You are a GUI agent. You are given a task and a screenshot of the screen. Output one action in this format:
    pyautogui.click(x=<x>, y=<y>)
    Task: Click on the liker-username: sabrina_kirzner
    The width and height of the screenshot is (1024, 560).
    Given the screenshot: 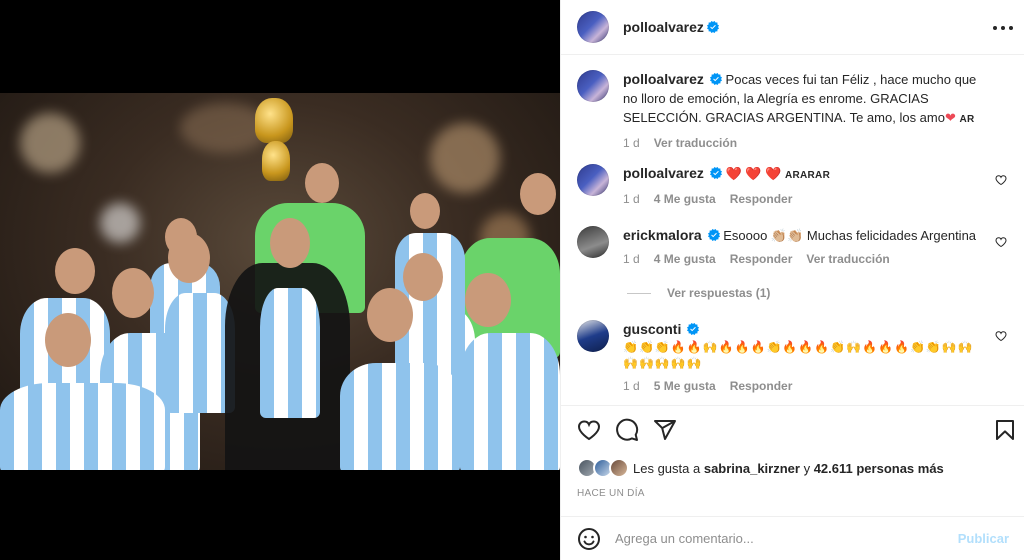 What is the action you would take?
    pyautogui.click(x=752, y=468)
    